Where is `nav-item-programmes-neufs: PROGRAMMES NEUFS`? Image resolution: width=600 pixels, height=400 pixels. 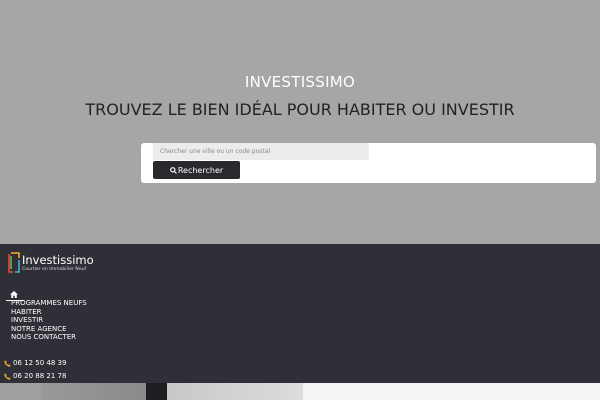 nav-item-programmes-neufs: PROGRAMMES NEUFS is located at coordinates (49, 303).